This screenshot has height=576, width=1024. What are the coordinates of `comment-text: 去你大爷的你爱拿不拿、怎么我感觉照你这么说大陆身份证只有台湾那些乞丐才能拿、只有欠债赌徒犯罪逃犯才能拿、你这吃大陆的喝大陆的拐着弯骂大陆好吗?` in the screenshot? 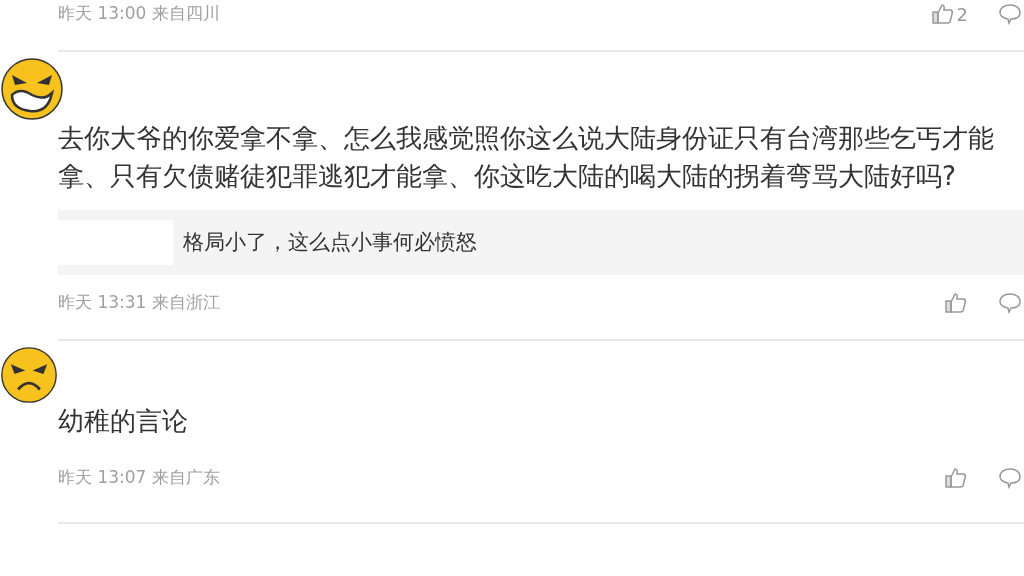 It's located at (526, 157).